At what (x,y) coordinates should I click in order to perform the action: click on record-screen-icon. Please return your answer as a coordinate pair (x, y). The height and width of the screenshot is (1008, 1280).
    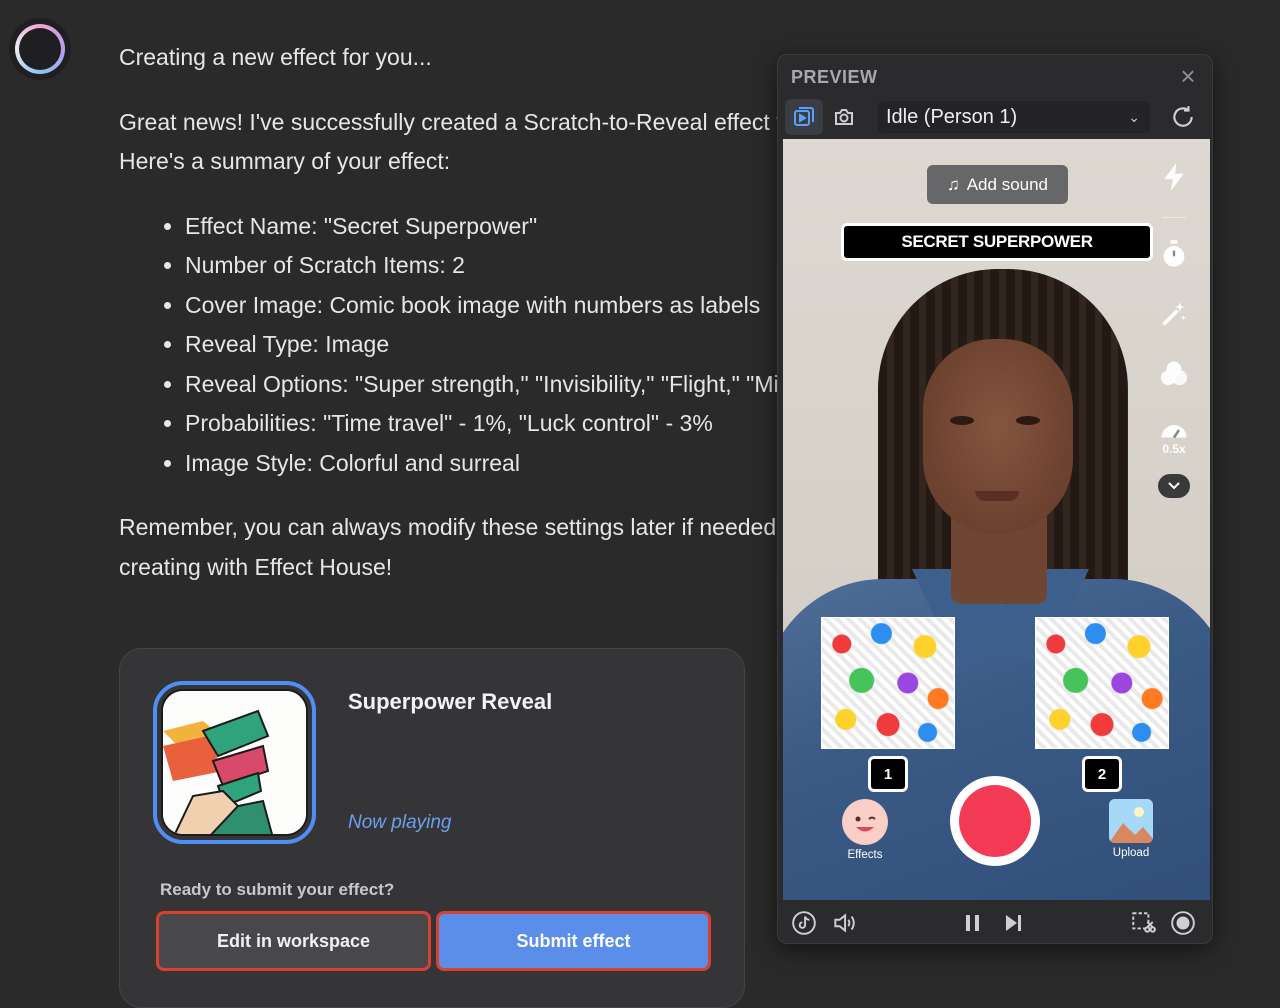
    Looking at the image, I should click on (1183, 923).